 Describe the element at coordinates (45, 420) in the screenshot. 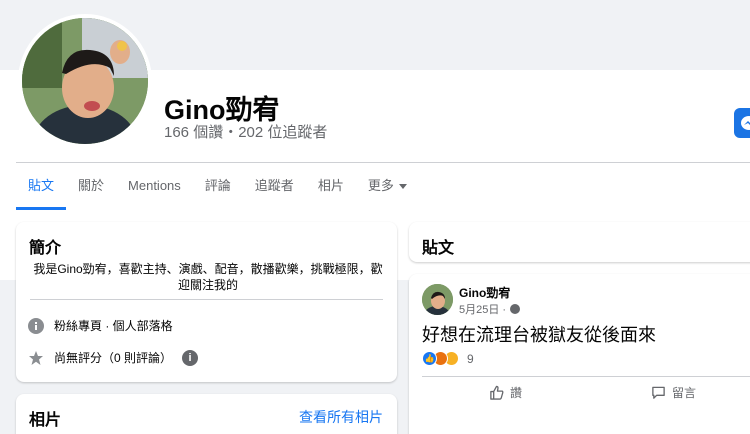

I see `photos-title: 相片` at that location.